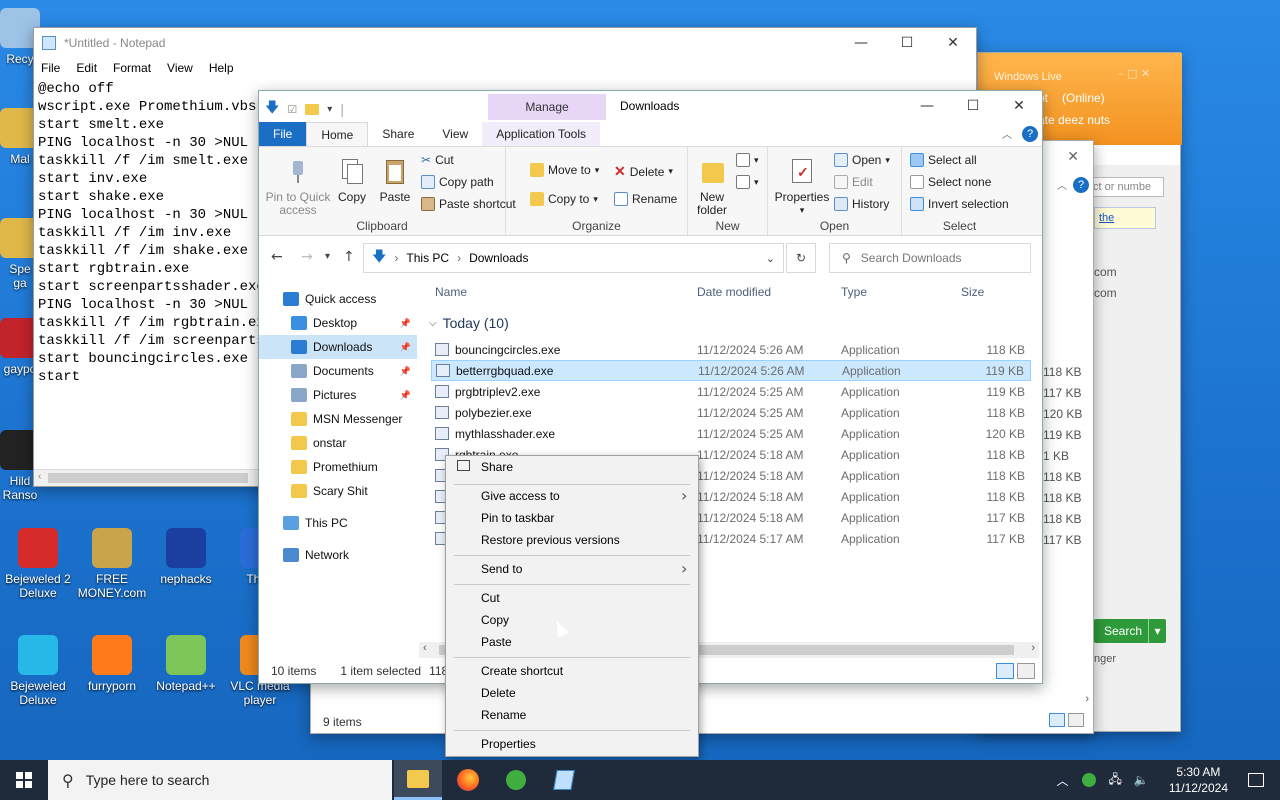  I want to click on messenger-item-3: com, so click(1105, 293).